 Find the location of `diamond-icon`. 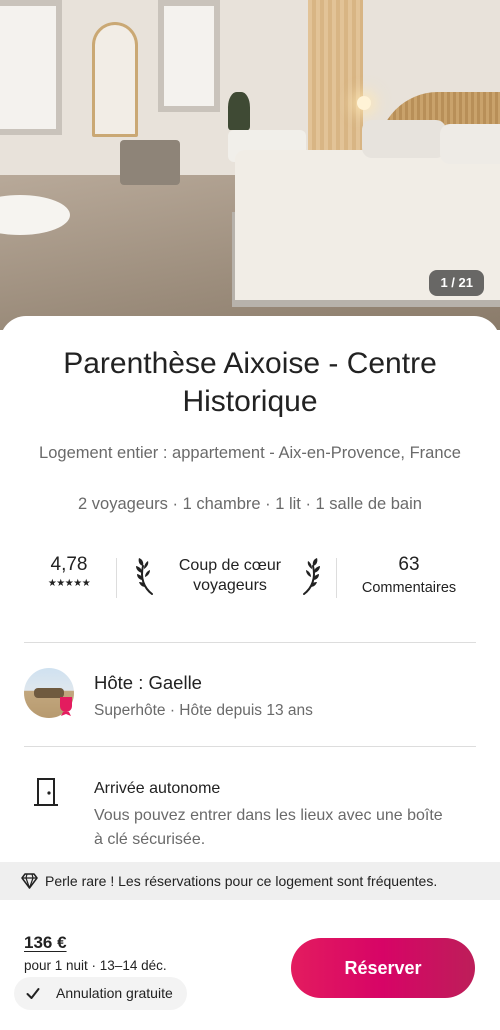

diamond-icon is located at coordinates (29, 881).